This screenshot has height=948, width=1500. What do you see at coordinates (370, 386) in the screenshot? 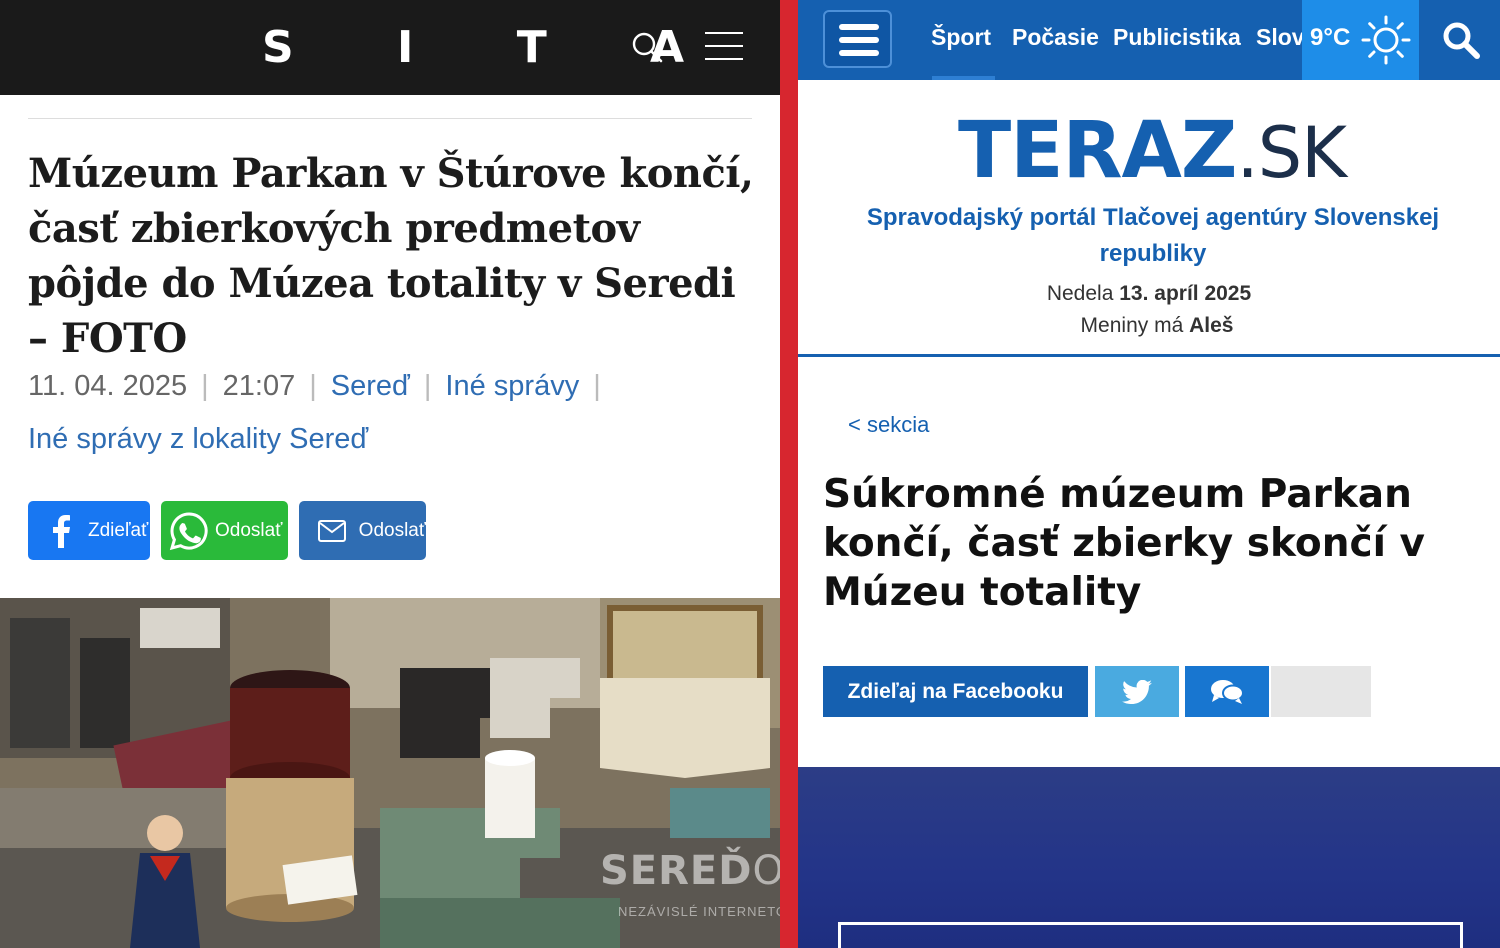
I see `location-link: Sereď` at bounding box center [370, 386].